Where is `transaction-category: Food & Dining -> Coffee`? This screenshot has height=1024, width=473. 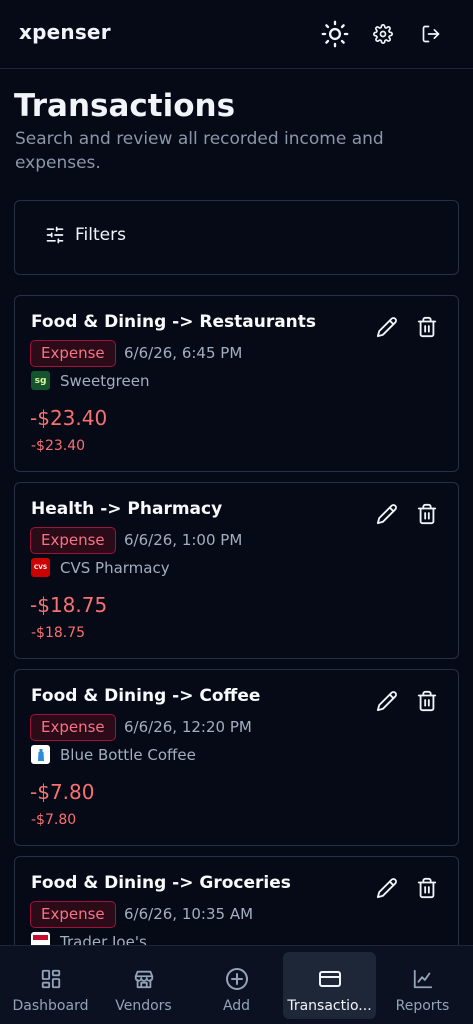 transaction-category: Food & Dining -> Coffee is located at coordinates (146, 696).